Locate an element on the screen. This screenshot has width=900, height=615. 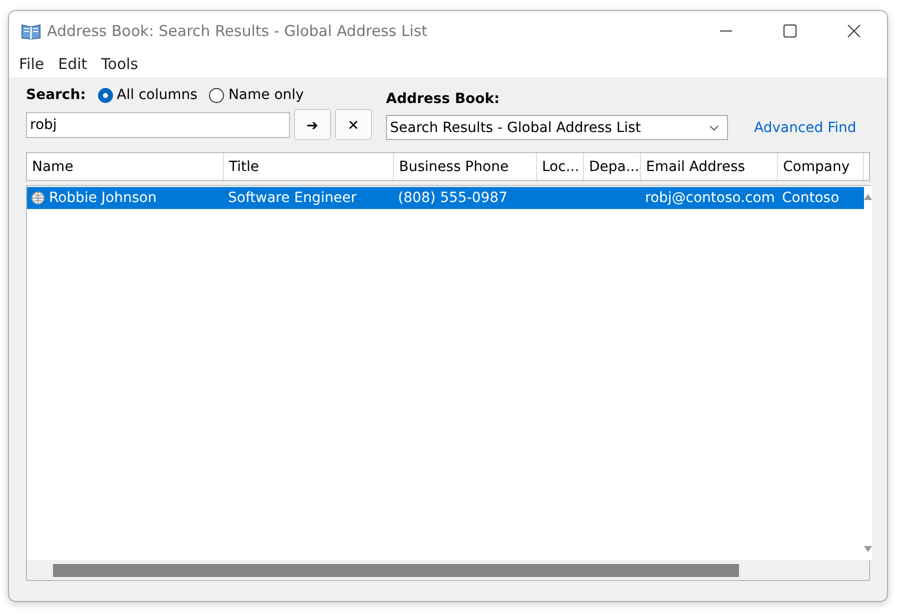
table-cell: Software Engineer is located at coordinates (292, 198).